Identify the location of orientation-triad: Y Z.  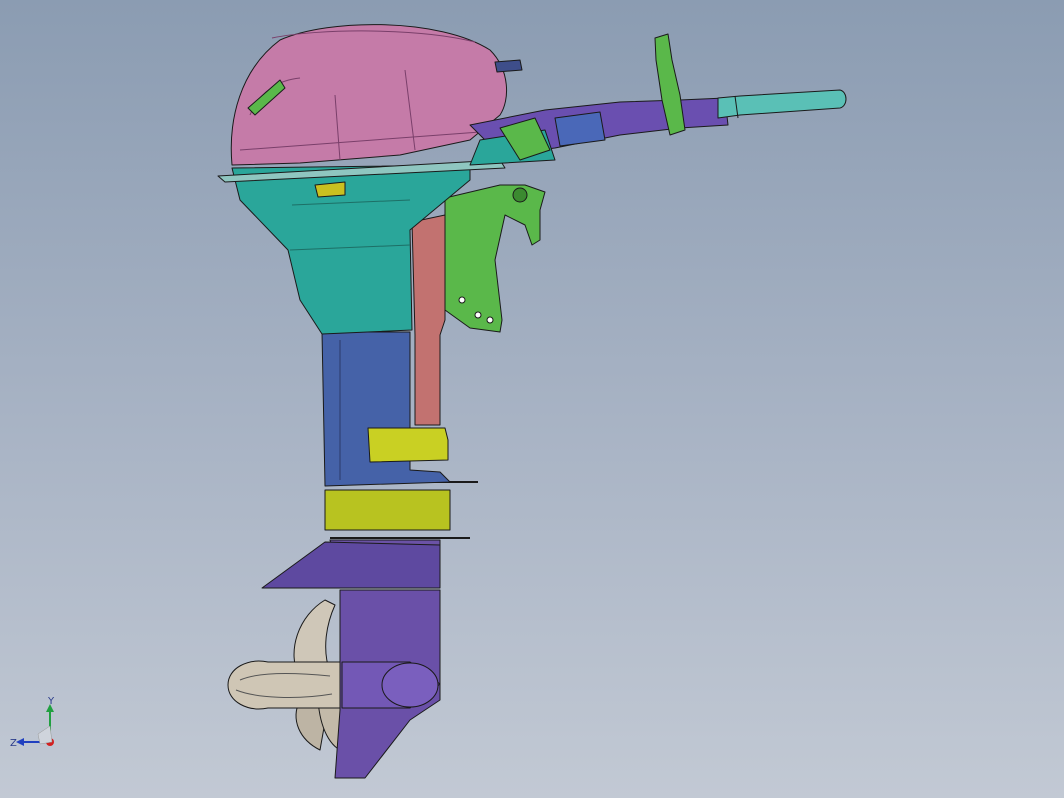
(32, 722).